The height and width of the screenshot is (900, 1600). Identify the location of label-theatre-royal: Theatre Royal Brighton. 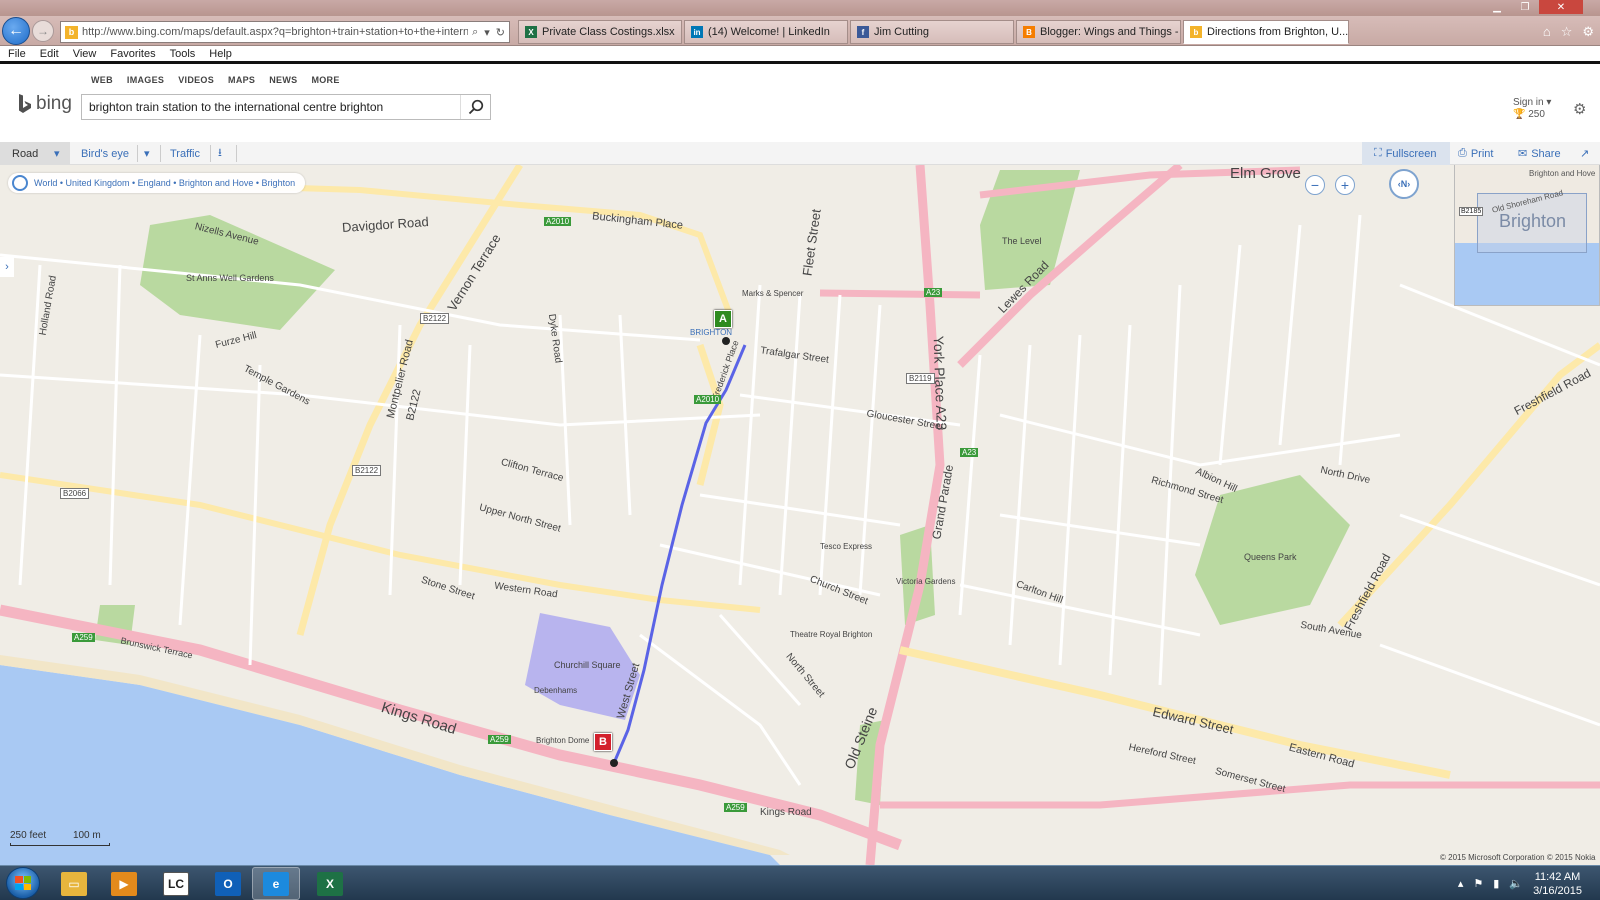
(831, 634).